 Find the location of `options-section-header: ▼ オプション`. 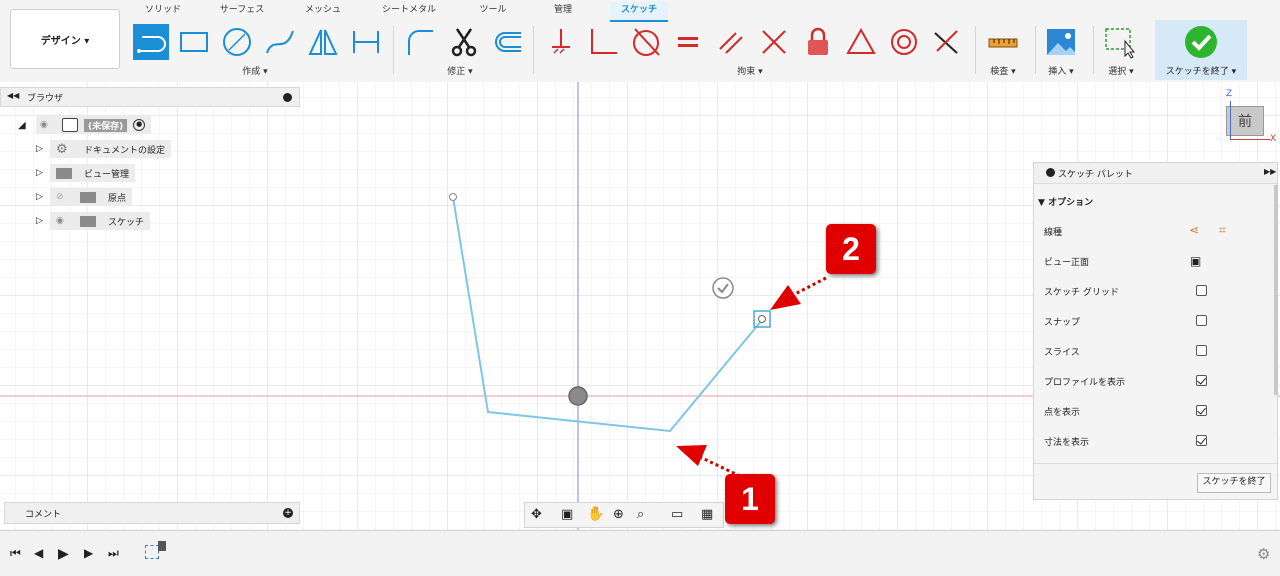

options-section-header: ▼ オプション is located at coordinates (1065, 201).